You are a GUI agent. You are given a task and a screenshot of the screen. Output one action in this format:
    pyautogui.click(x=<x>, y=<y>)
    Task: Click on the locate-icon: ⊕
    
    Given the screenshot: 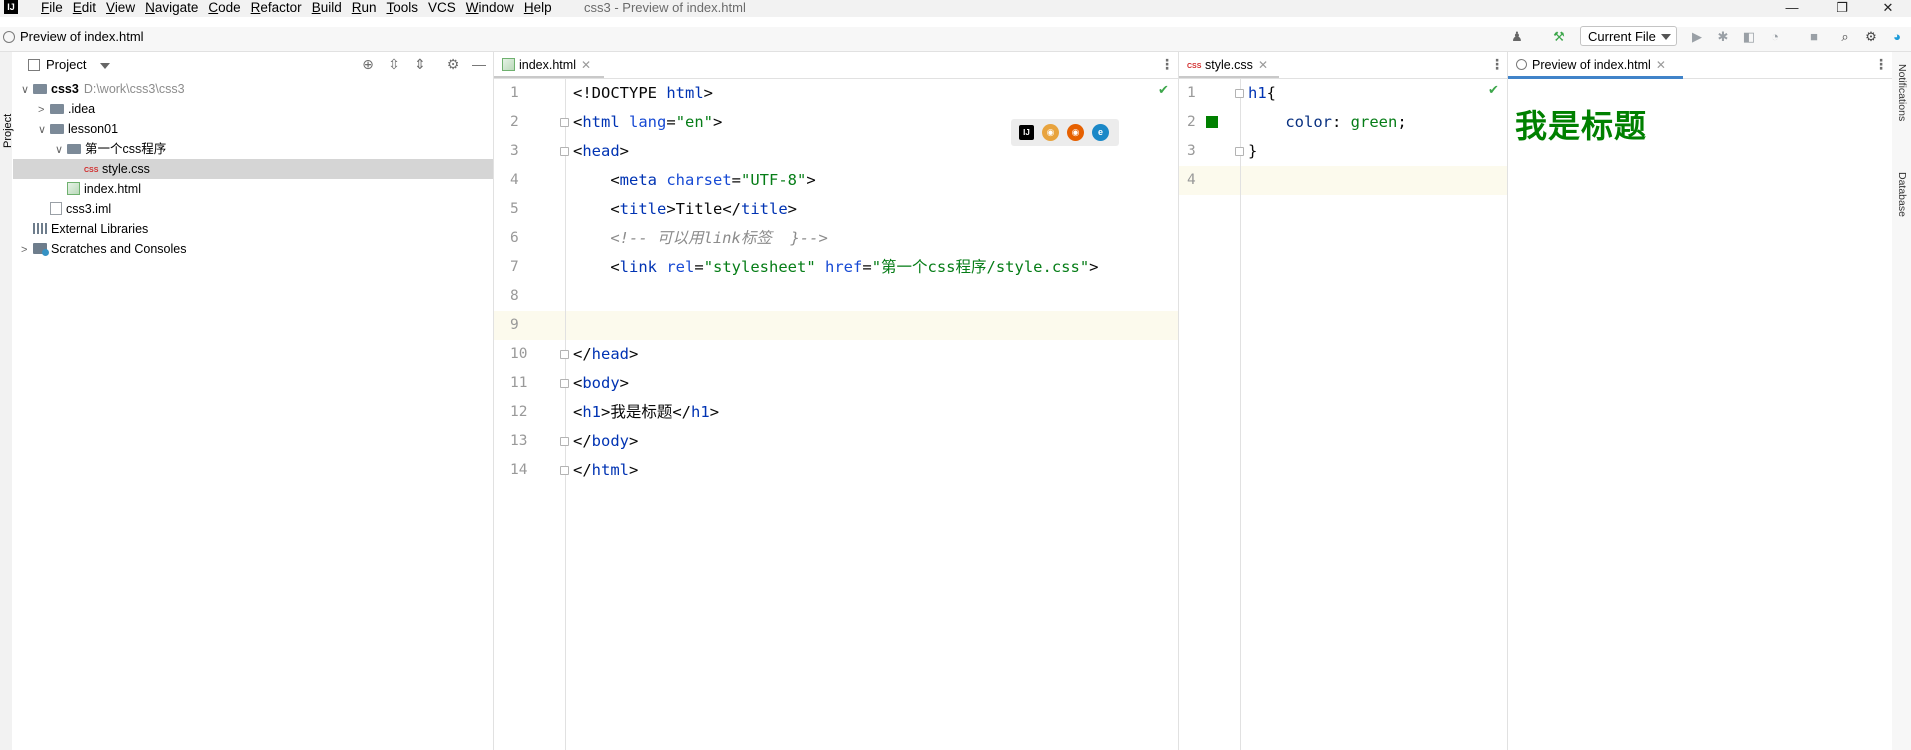 What is the action you would take?
    pyautogui.click(x=368, y=64)
    